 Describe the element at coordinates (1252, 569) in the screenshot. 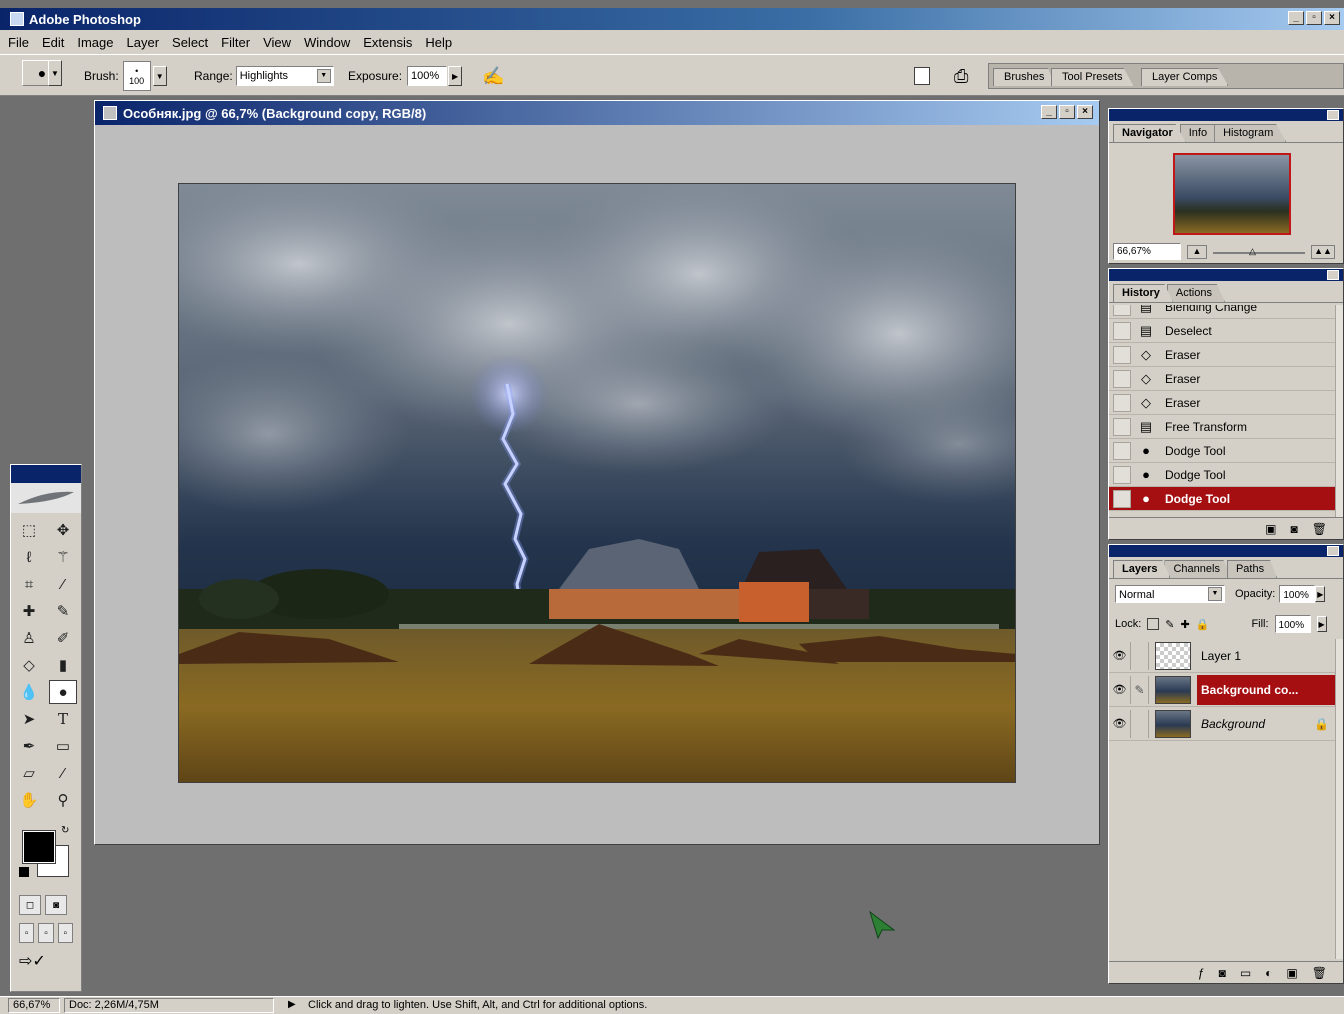

I see `tab-paths: Paths` at that location.